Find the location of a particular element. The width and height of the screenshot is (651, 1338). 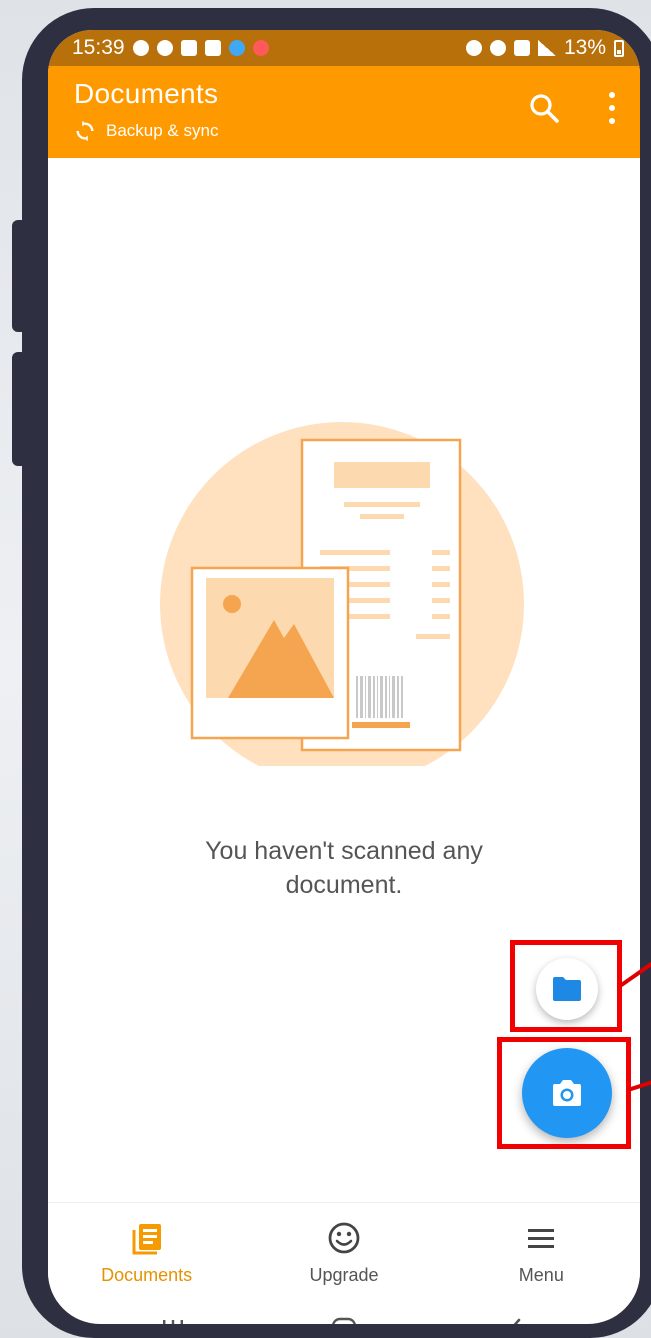

search-icon is located at coordinates (544, 108).